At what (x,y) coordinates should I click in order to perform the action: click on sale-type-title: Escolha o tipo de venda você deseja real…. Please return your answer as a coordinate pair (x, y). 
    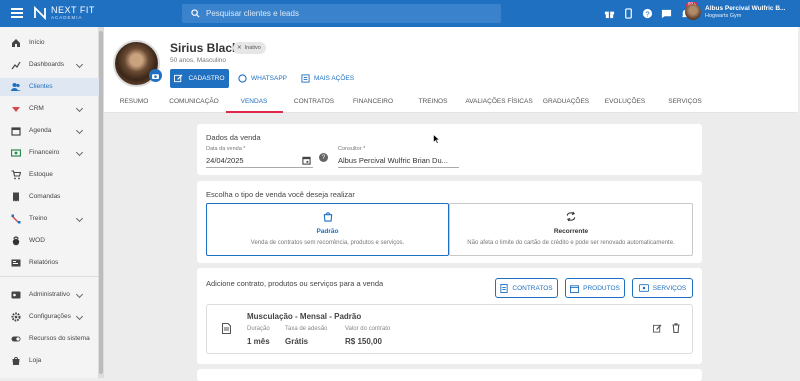
    Looking at the image, I should click on (280, 194).